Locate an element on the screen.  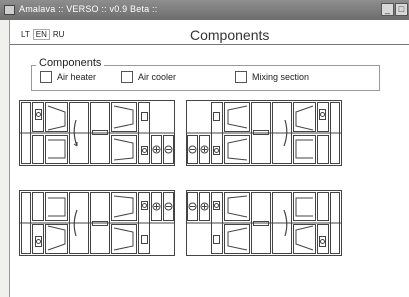
air-heater-label: Air heater is located at coordinates (77, 77).